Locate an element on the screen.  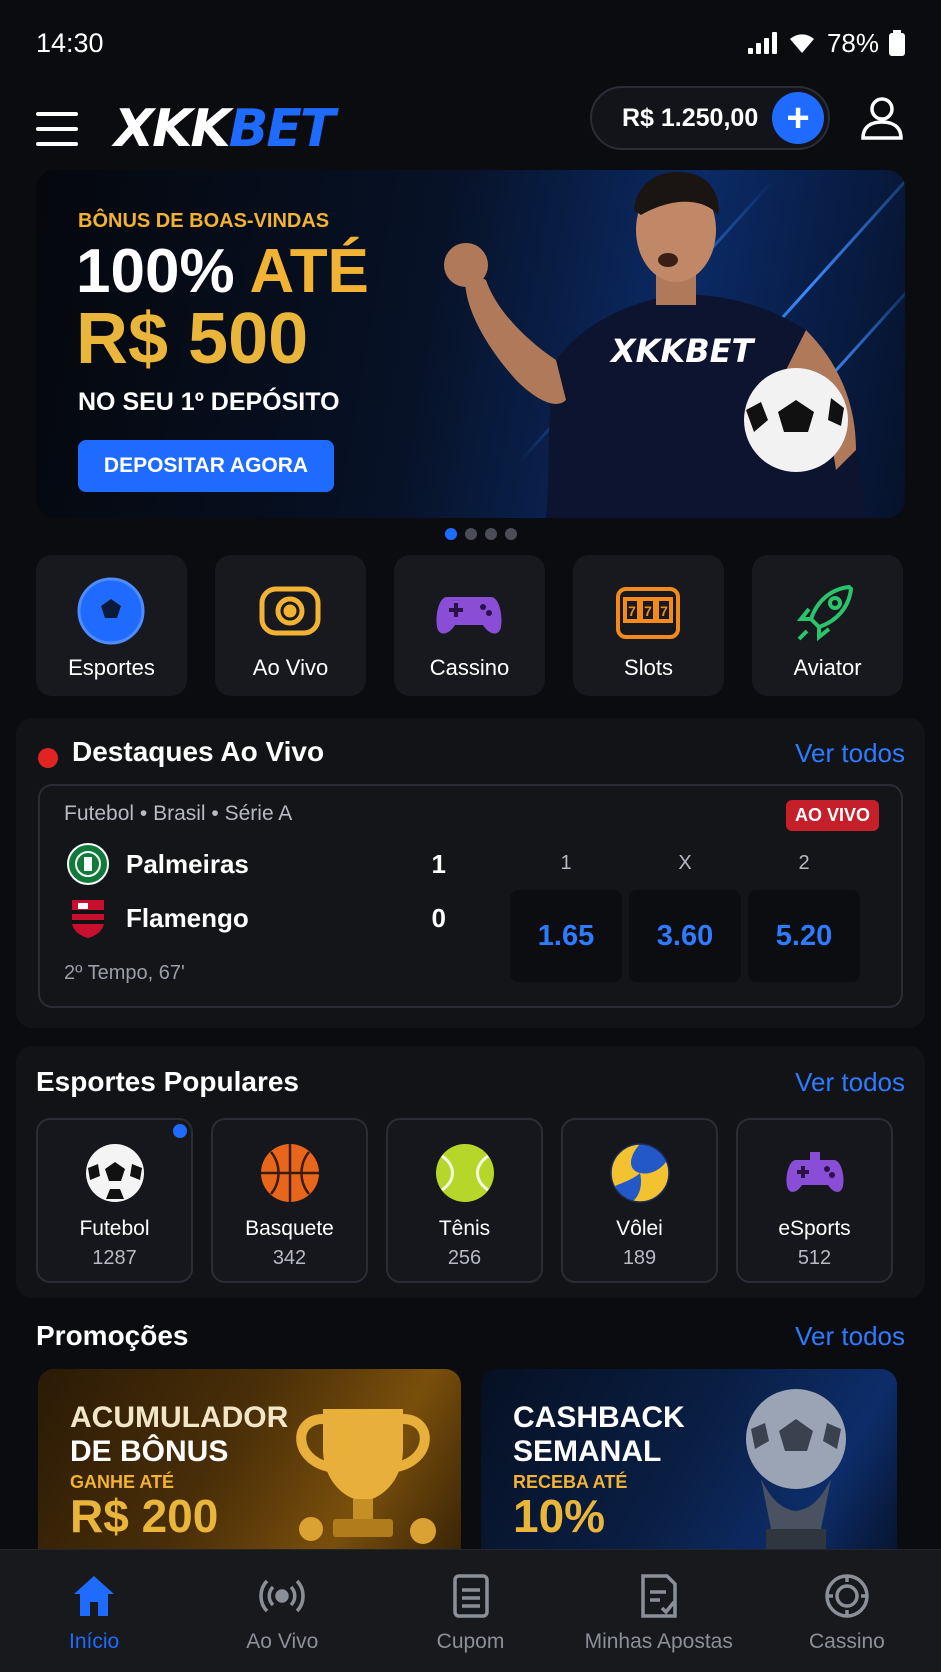
category-label: Aviator is located at coordinates (827, 667).